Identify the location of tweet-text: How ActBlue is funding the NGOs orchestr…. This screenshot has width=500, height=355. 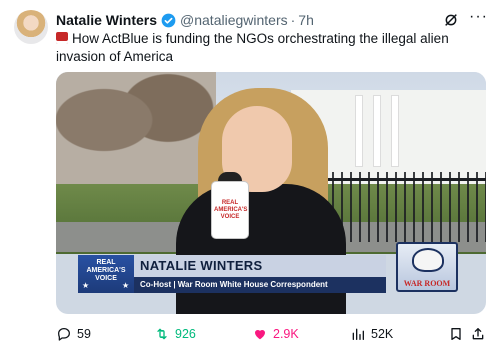
(271, 48).